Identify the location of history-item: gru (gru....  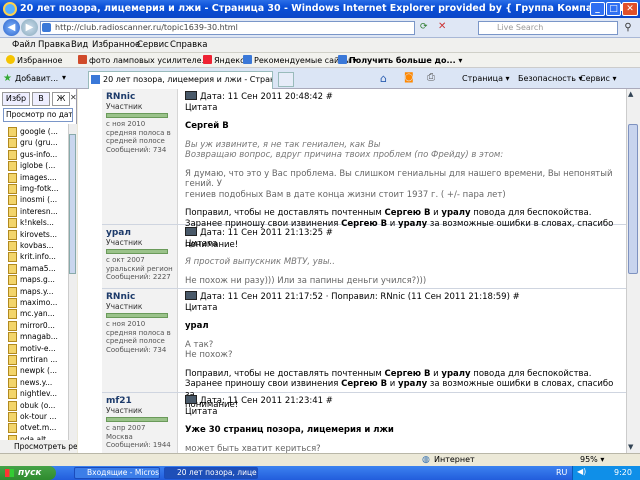
(44, 143).